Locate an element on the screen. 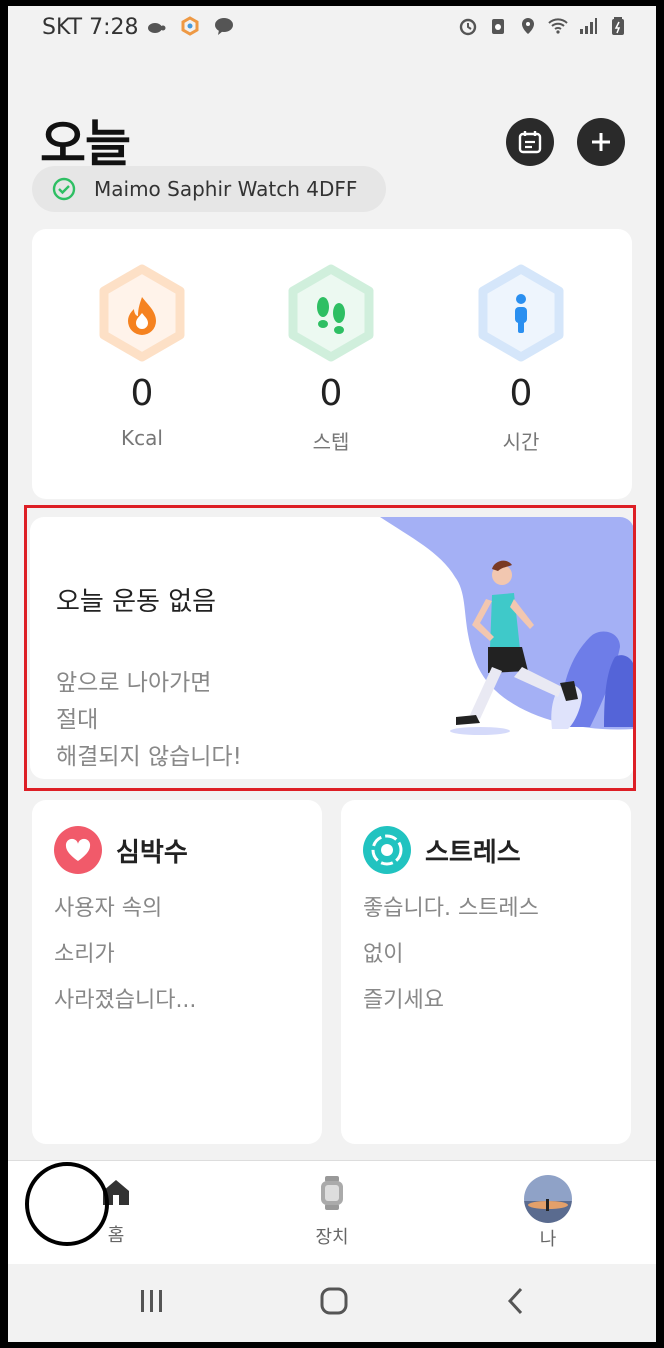  watch-icon is located at coordinates (332, 1193).